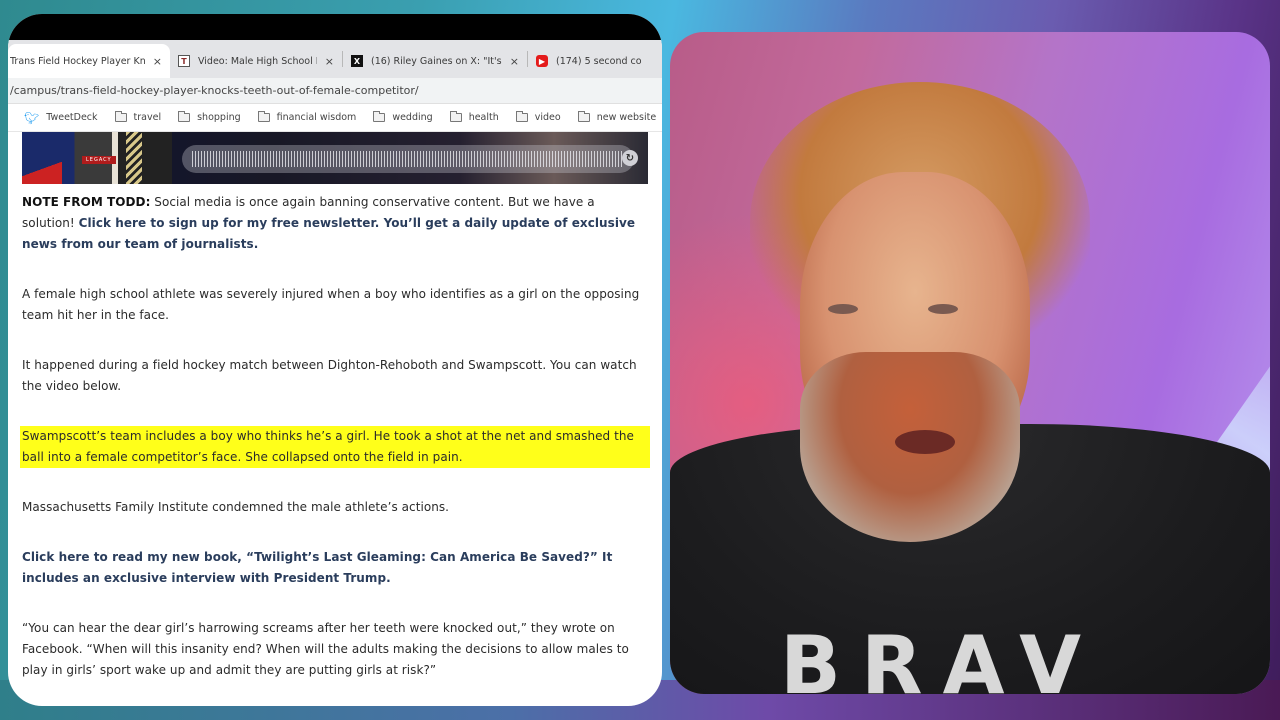 The height and width of the screenshot is (720, 1280). Describe the element at coordinates (626, 117) in the screenshot. I see `bookmark-label: new website` at that location.